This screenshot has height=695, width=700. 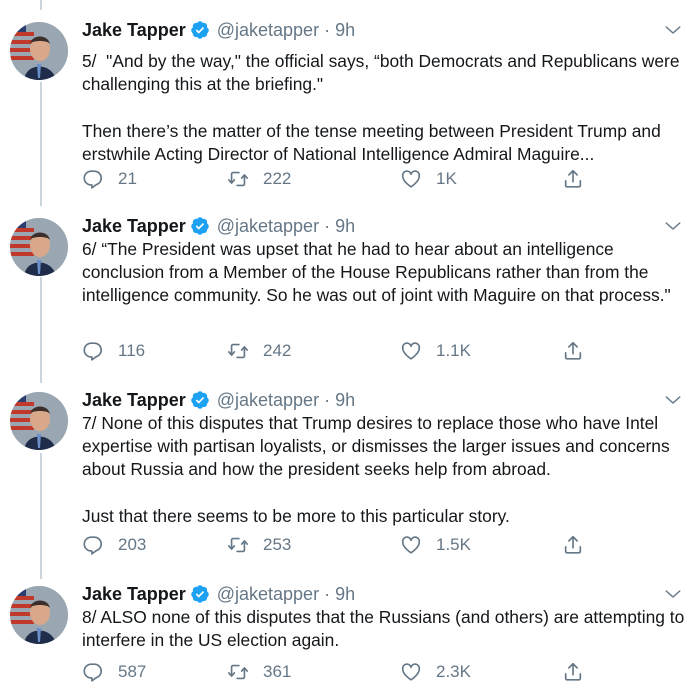 What do you see at coordinates (342, 352) in the screenshot?
I see `tweet-actions: 116 242 1.1K` at bounding box center [342, 352].